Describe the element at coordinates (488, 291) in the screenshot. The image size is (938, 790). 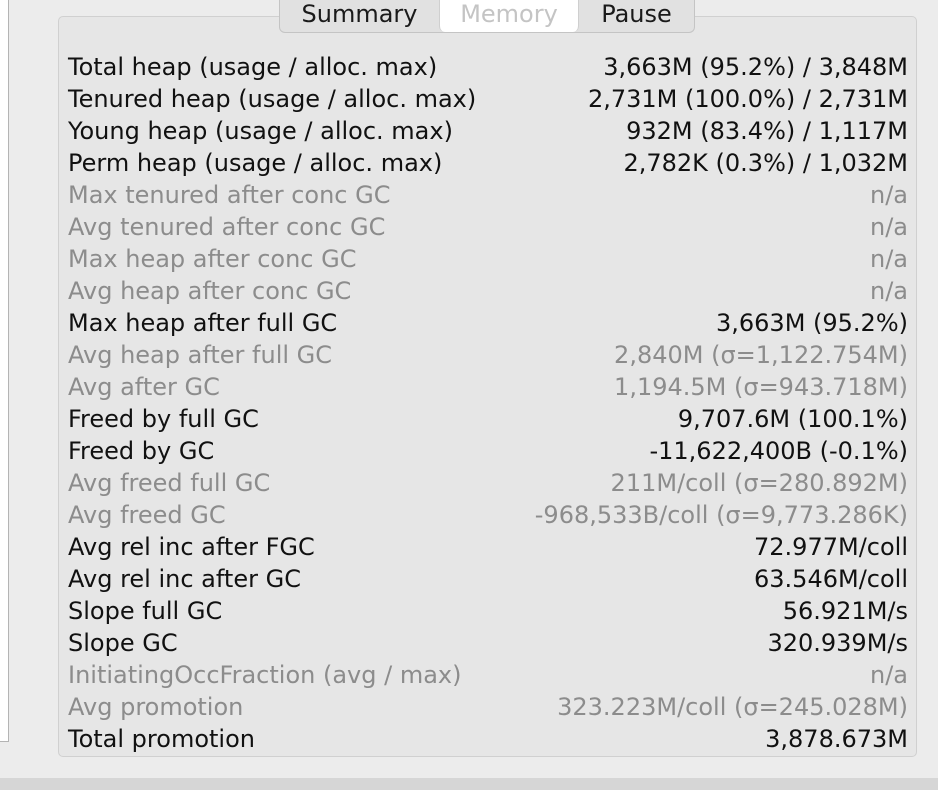
I see `stat-row: Avg heap after conc GC n/a` at that location.